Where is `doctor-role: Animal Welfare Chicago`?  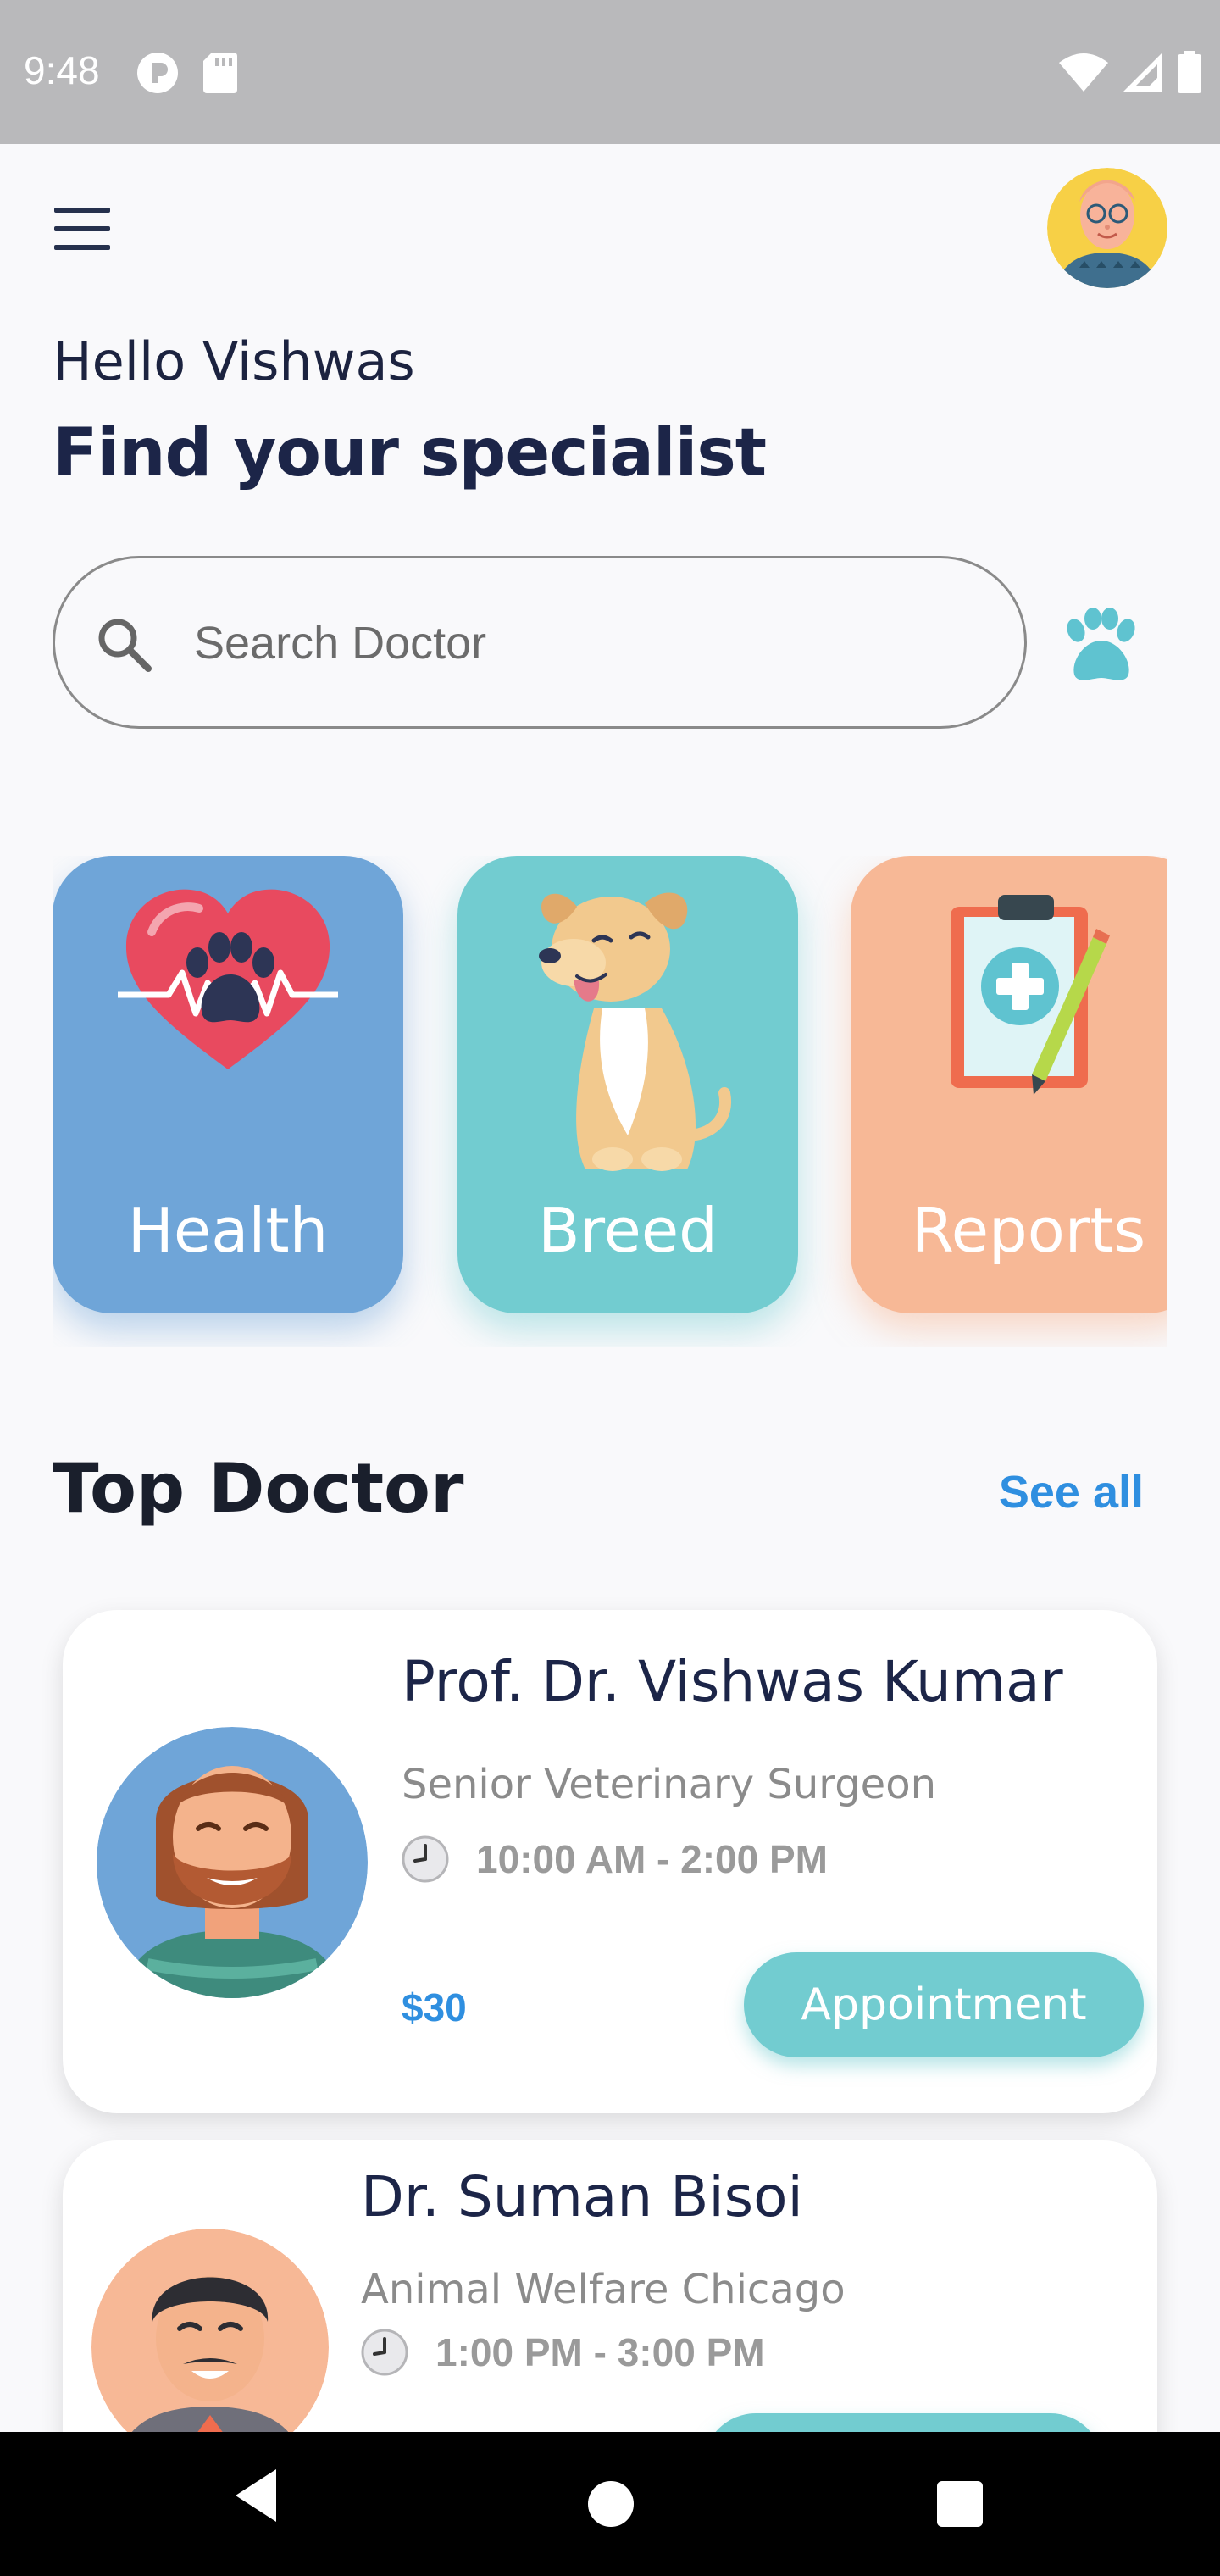 doctor-role: Animal Welfare Chicago is located at coordinates (603, 2289).